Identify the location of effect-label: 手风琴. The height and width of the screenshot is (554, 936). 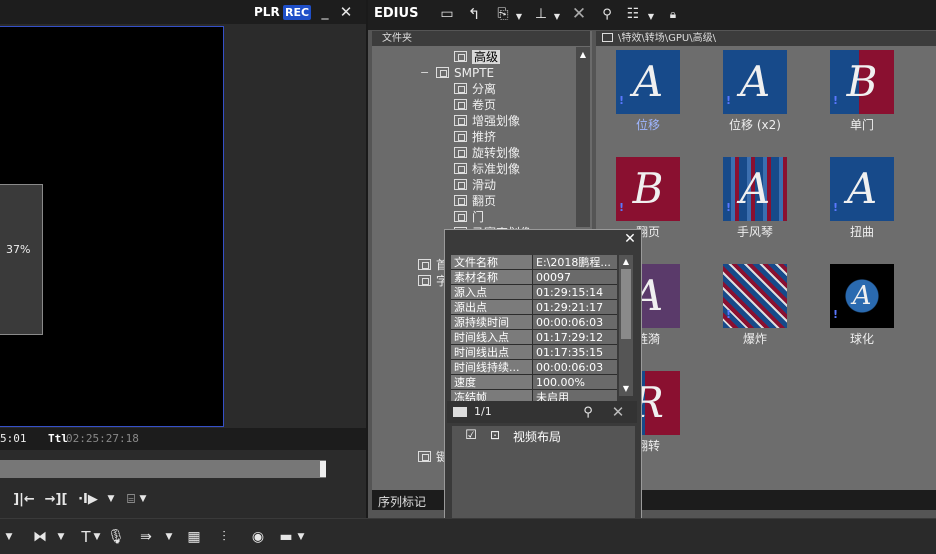
(755, 231).